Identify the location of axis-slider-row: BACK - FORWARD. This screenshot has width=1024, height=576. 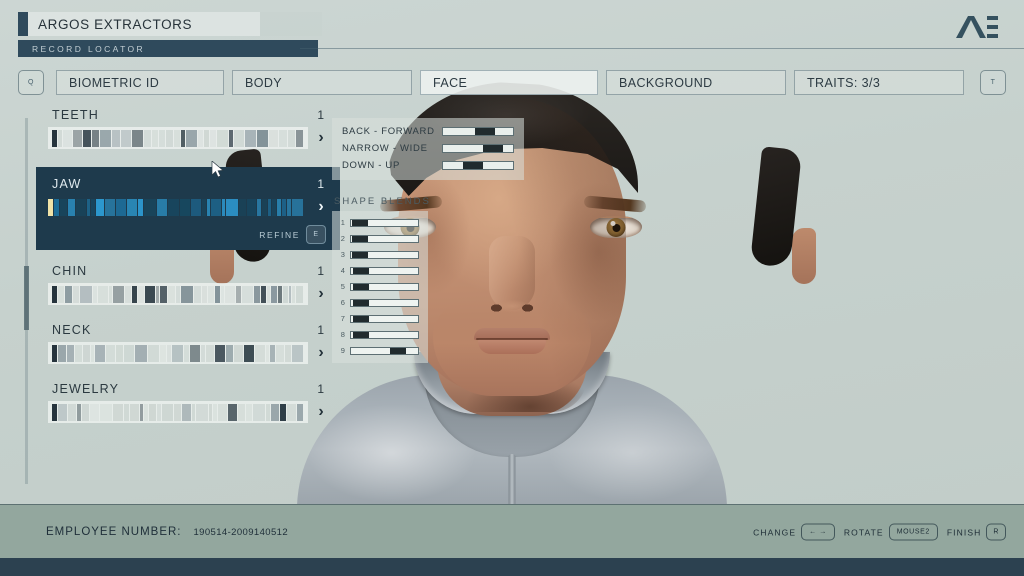
(428, 131).